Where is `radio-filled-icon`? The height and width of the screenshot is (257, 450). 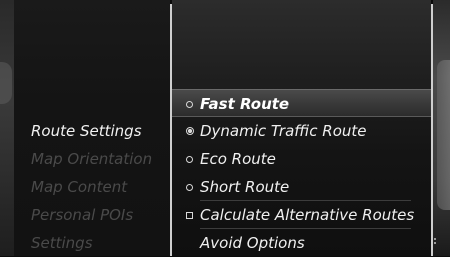
radio-filled-icon is located at coordinates (189, 131).